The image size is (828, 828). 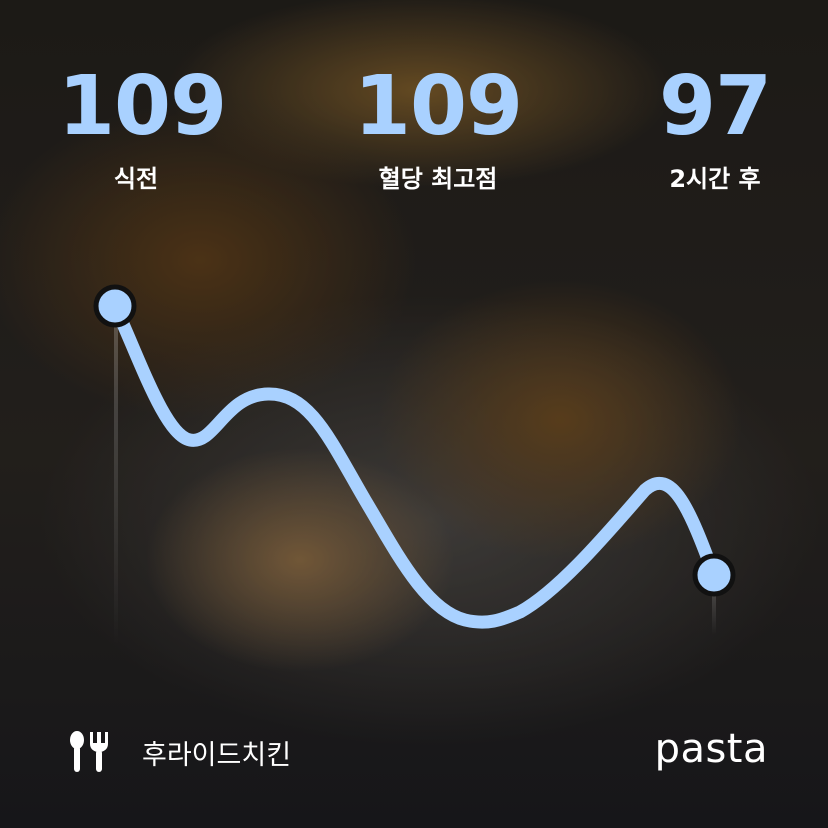 I want to click on start-marker, so click(x=115, y=306).